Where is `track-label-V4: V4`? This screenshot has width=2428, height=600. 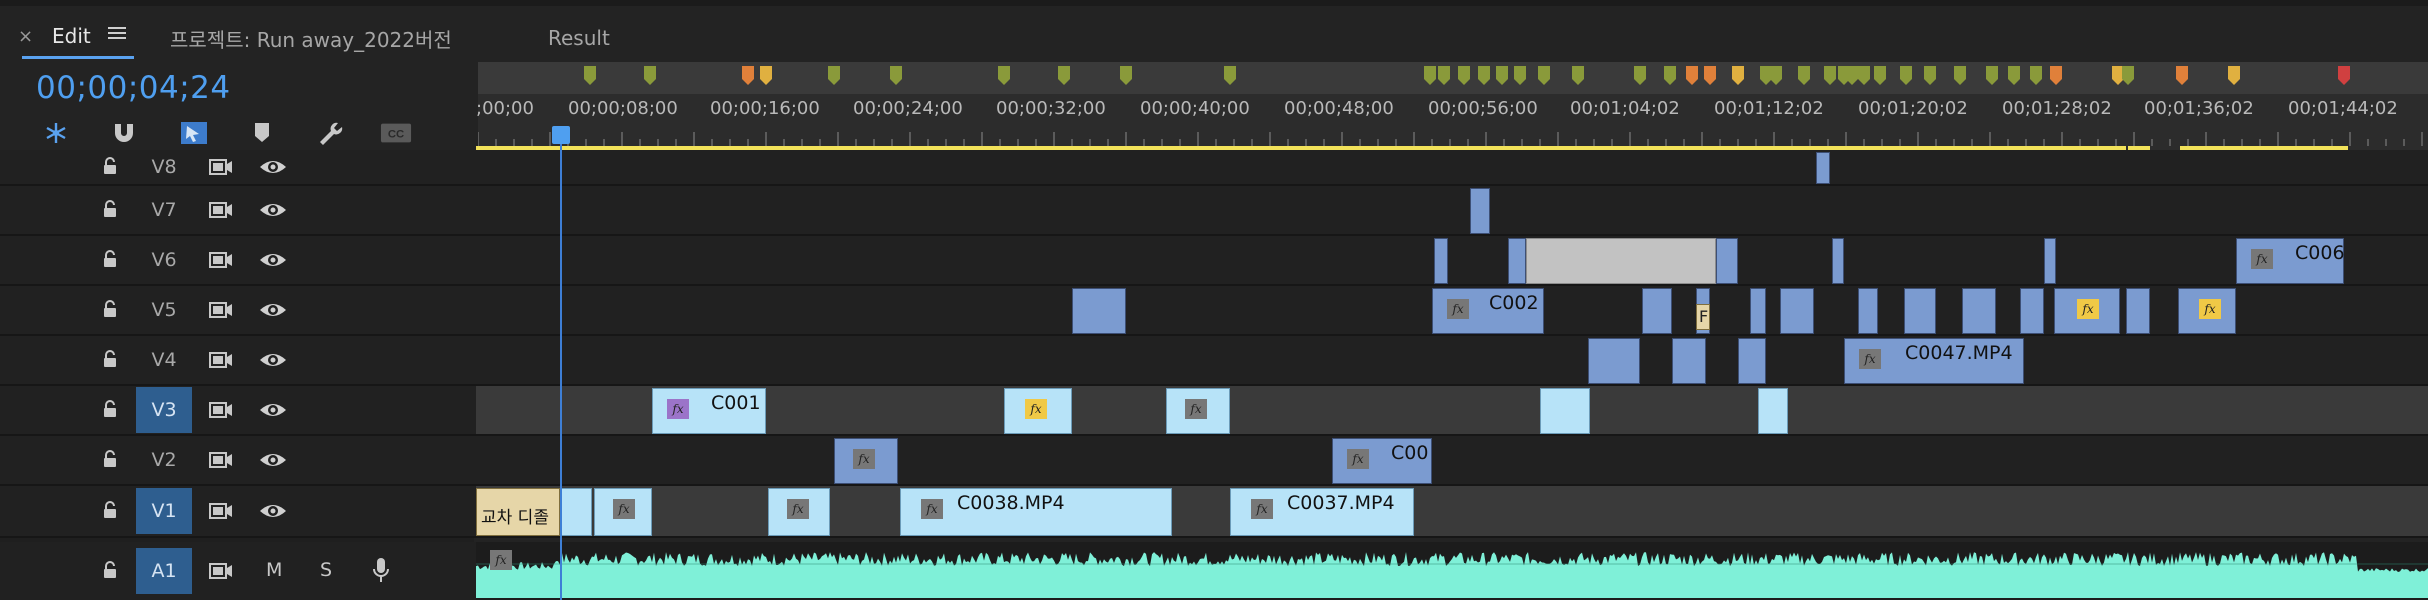
track-label-V4: V4 is located at coordinates (164, 360).